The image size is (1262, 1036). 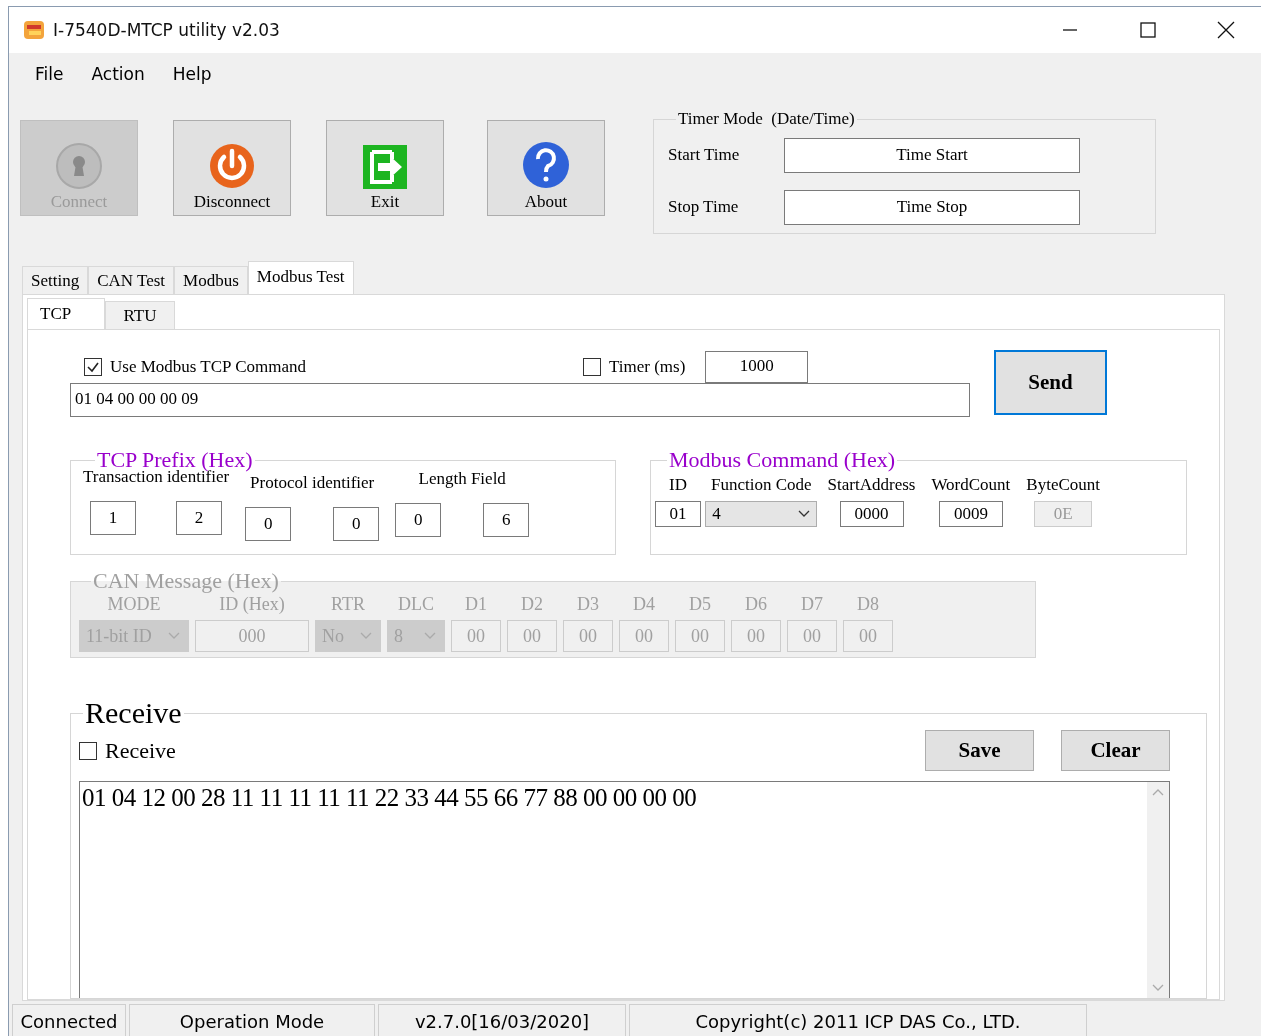 I want to click on hex-field: 0000, so click(x=871, y=514).